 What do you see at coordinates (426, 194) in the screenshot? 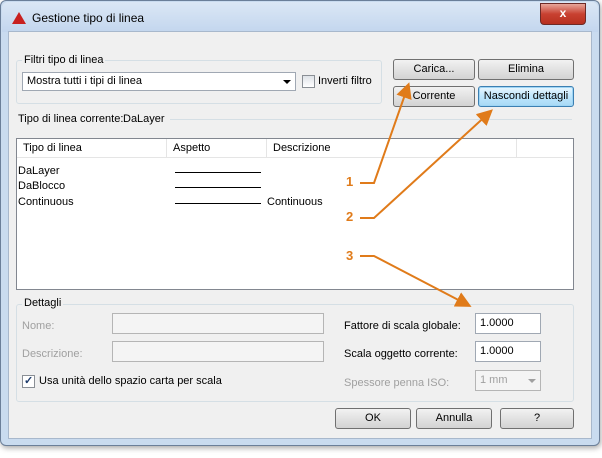
I see `callout-arrows` at bounding box center [426, 194].